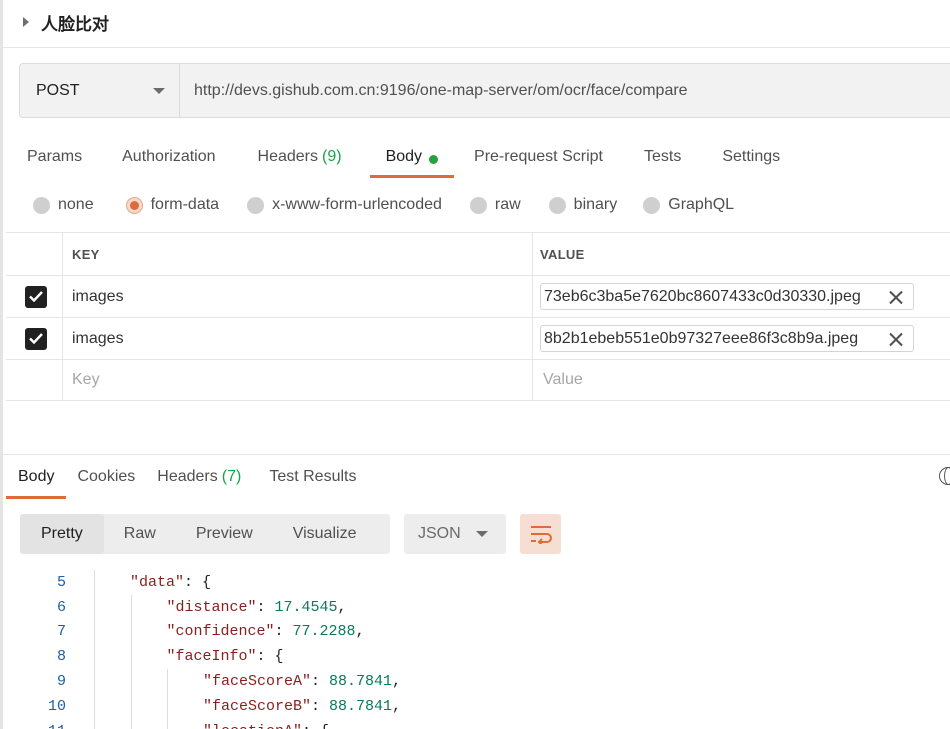  What do you see at coordinates (207, 582) in the screenshot?
I see `json-punct: {` at bounding box center [207, 582].